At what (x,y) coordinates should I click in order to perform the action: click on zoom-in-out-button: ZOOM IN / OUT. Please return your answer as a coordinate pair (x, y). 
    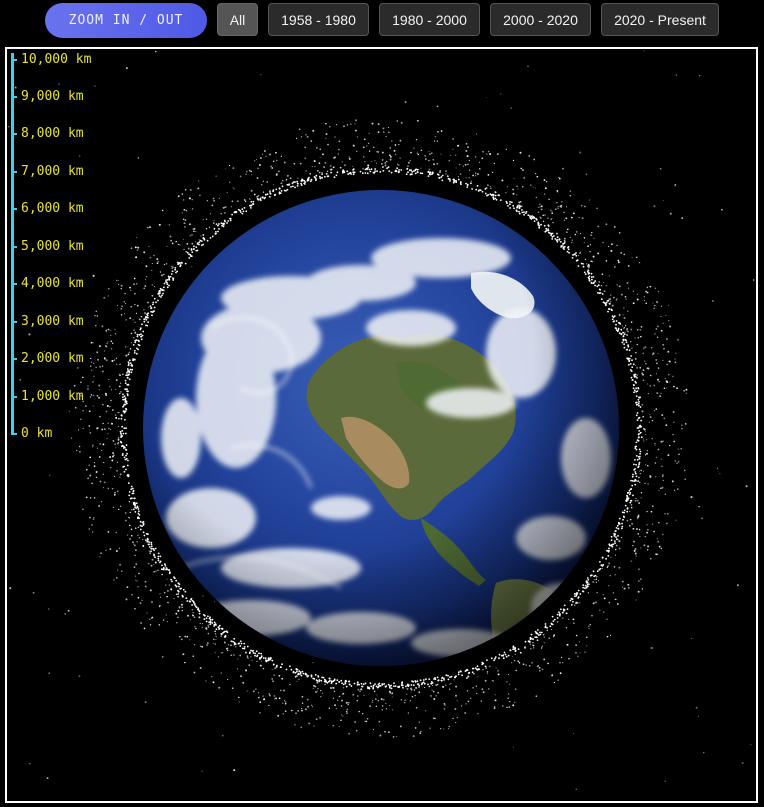
    Looking at the image, I should click on (126, 20).